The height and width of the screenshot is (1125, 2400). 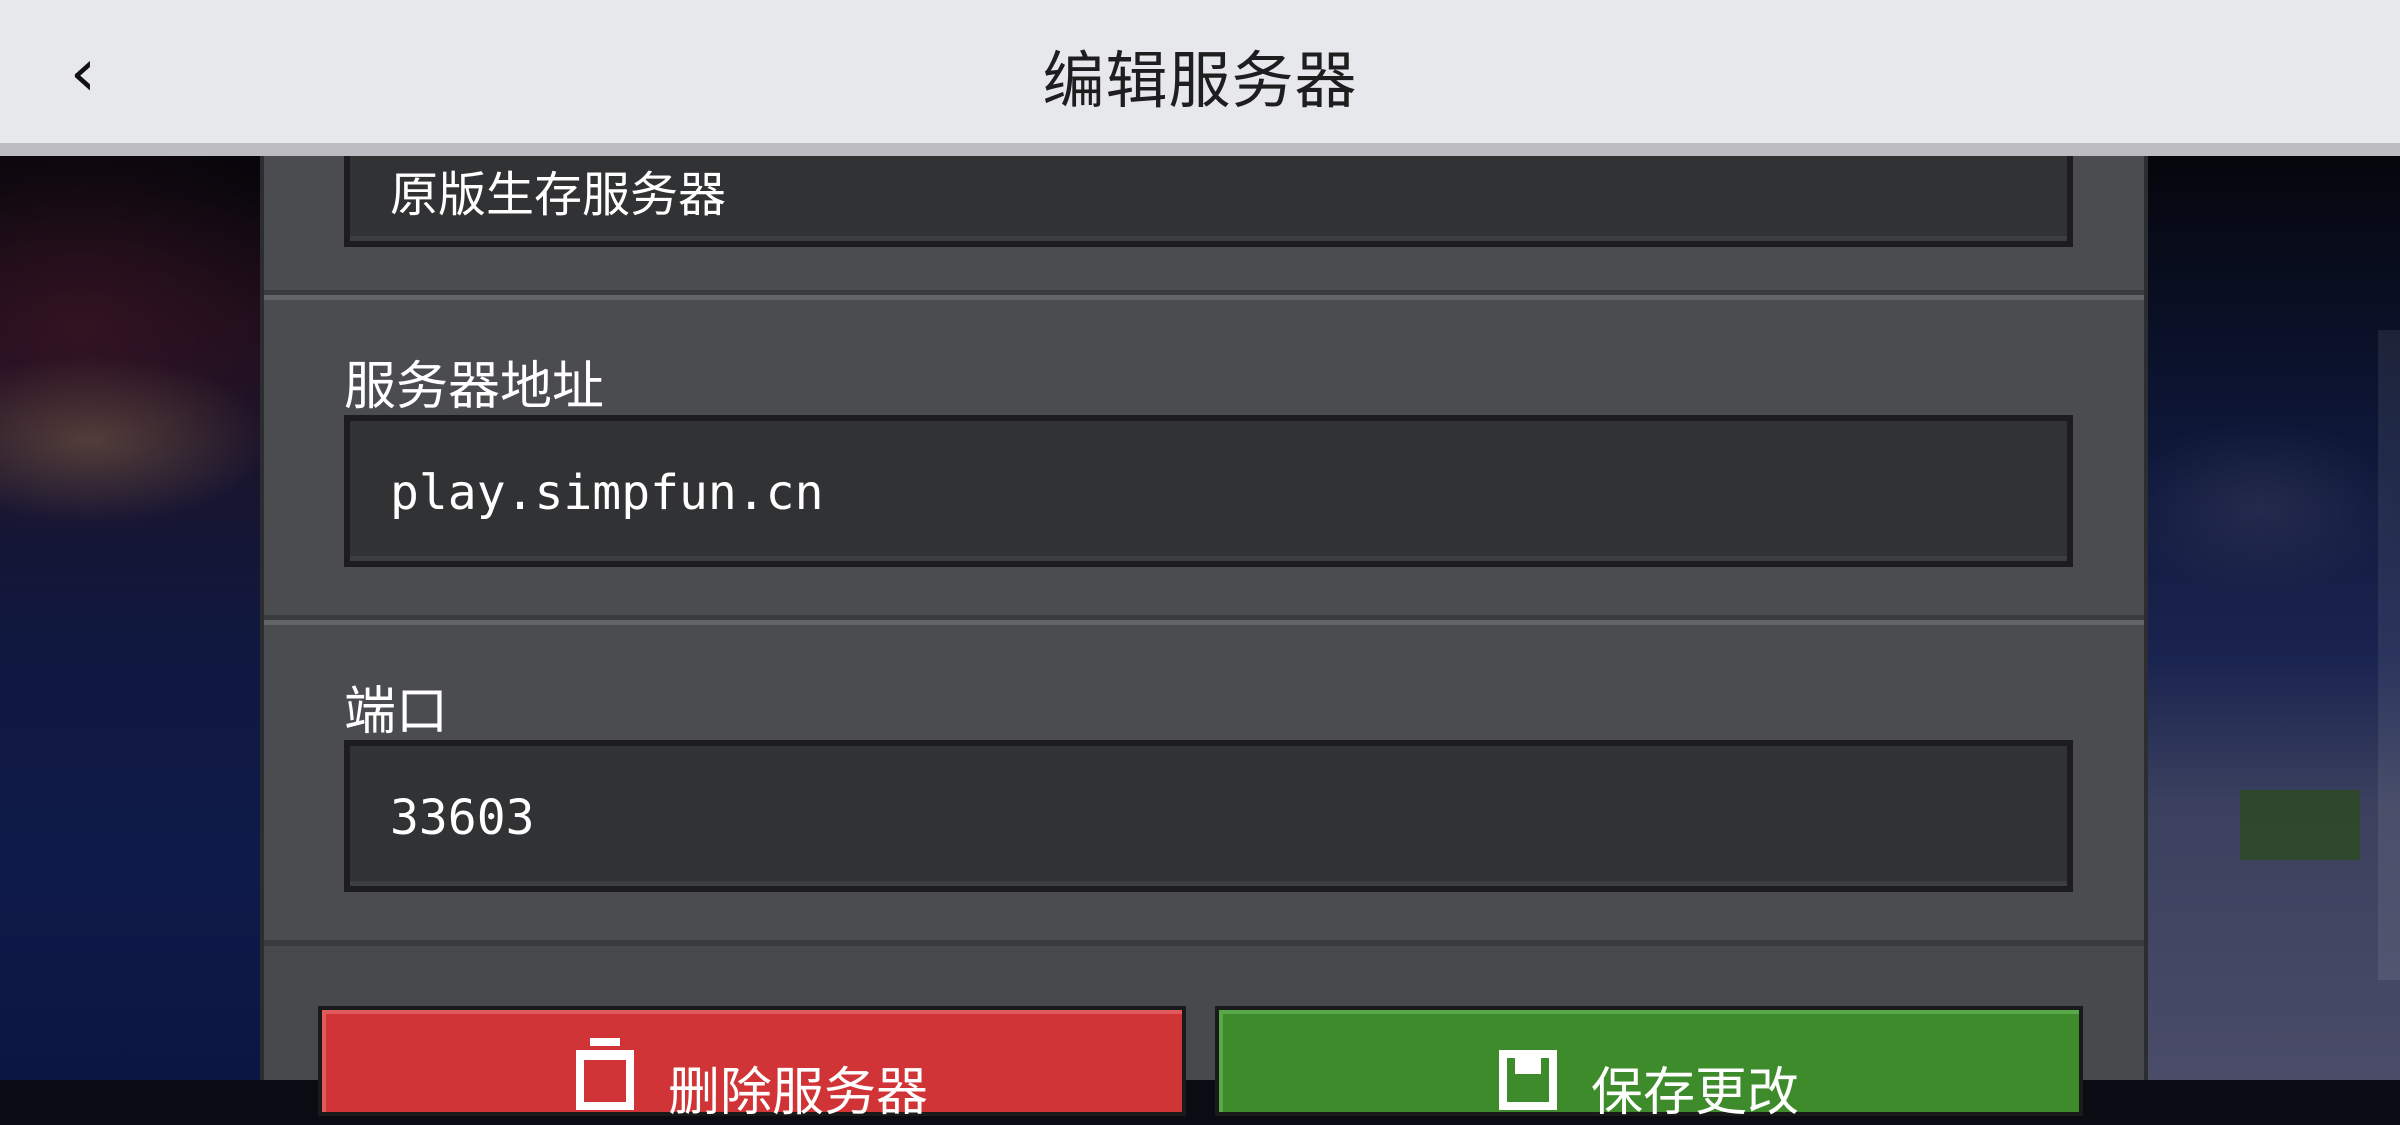 I want to click on save-changes-button: 保存更改, so click(x=1649, y=1064).